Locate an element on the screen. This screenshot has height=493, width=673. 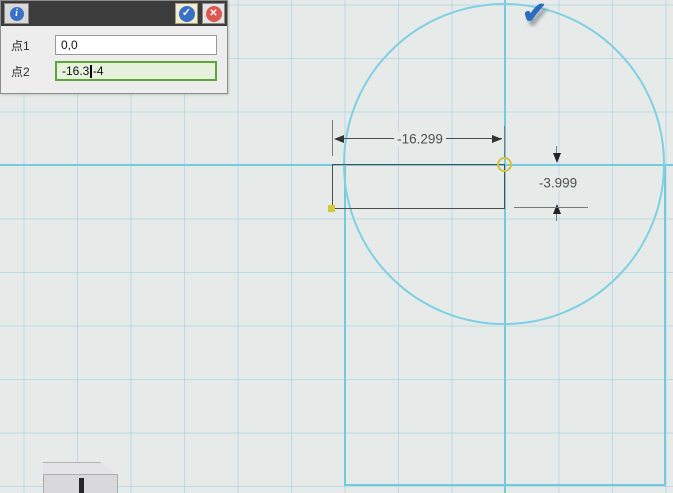
confirm-button: ✓ is located at coordinates (186, 13).